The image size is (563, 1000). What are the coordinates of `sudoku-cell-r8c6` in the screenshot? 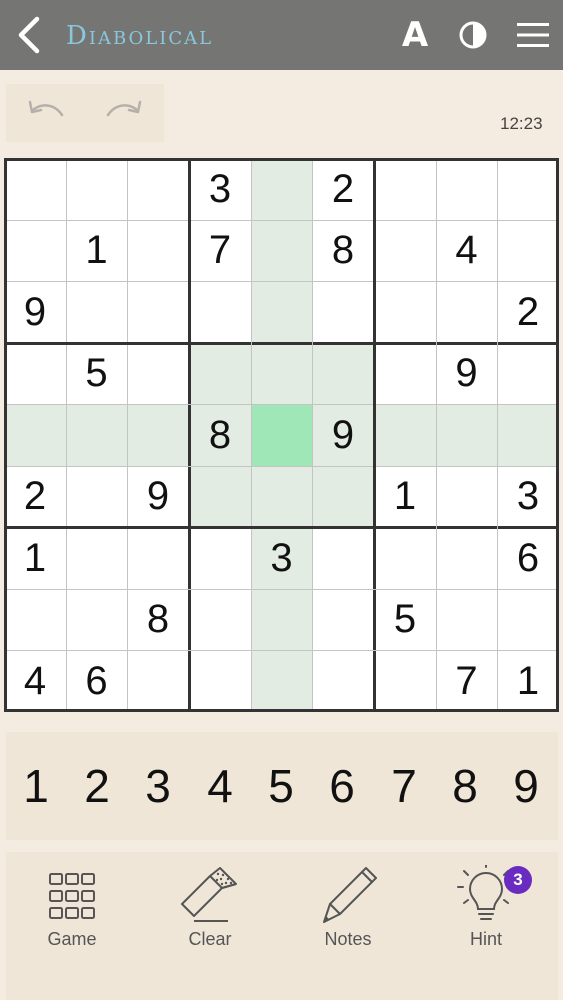 It's located at (343, 619).